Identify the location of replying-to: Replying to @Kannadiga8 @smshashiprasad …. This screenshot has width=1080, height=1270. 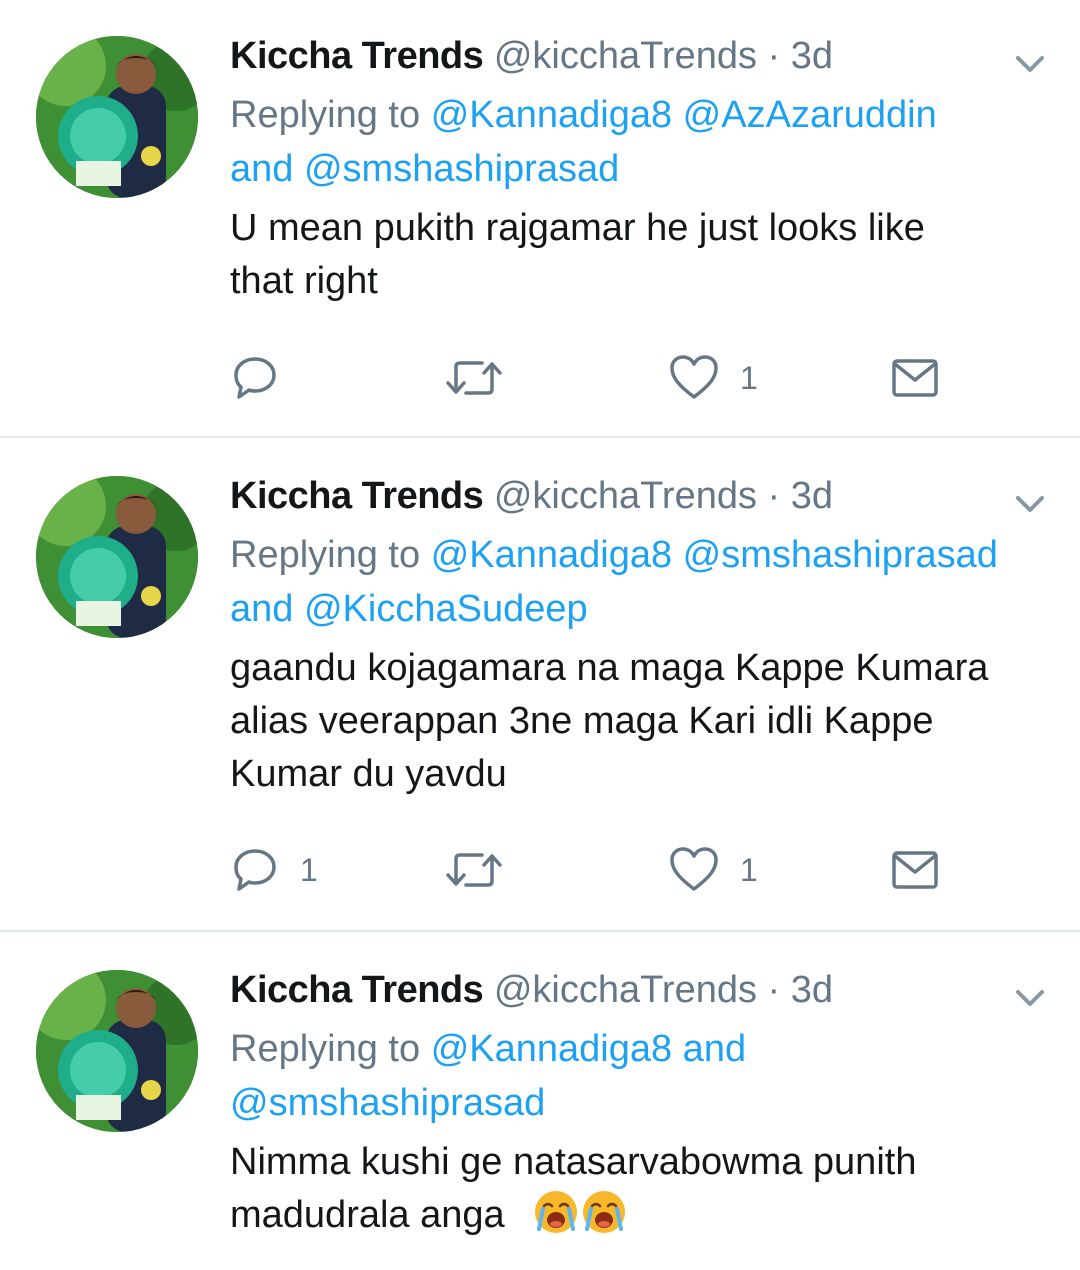
(640, 582).